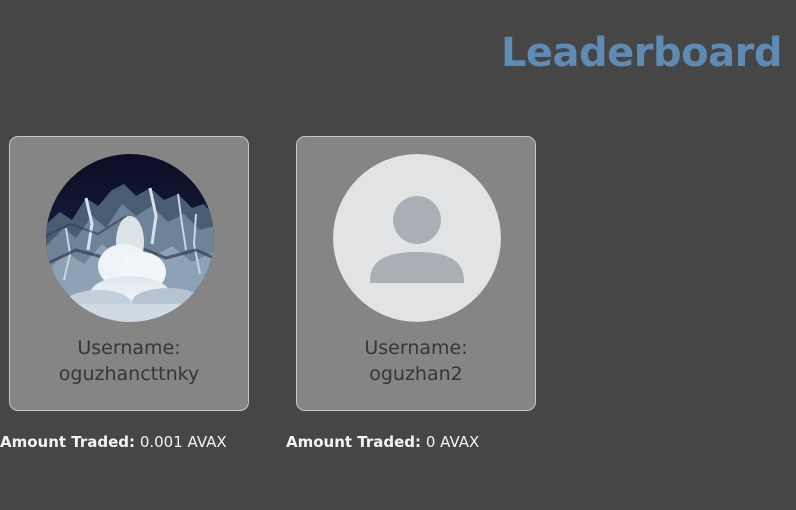 This screenshot has height=510, width=796. I want to click on default-user-avatar-icon, so click(417, 238).